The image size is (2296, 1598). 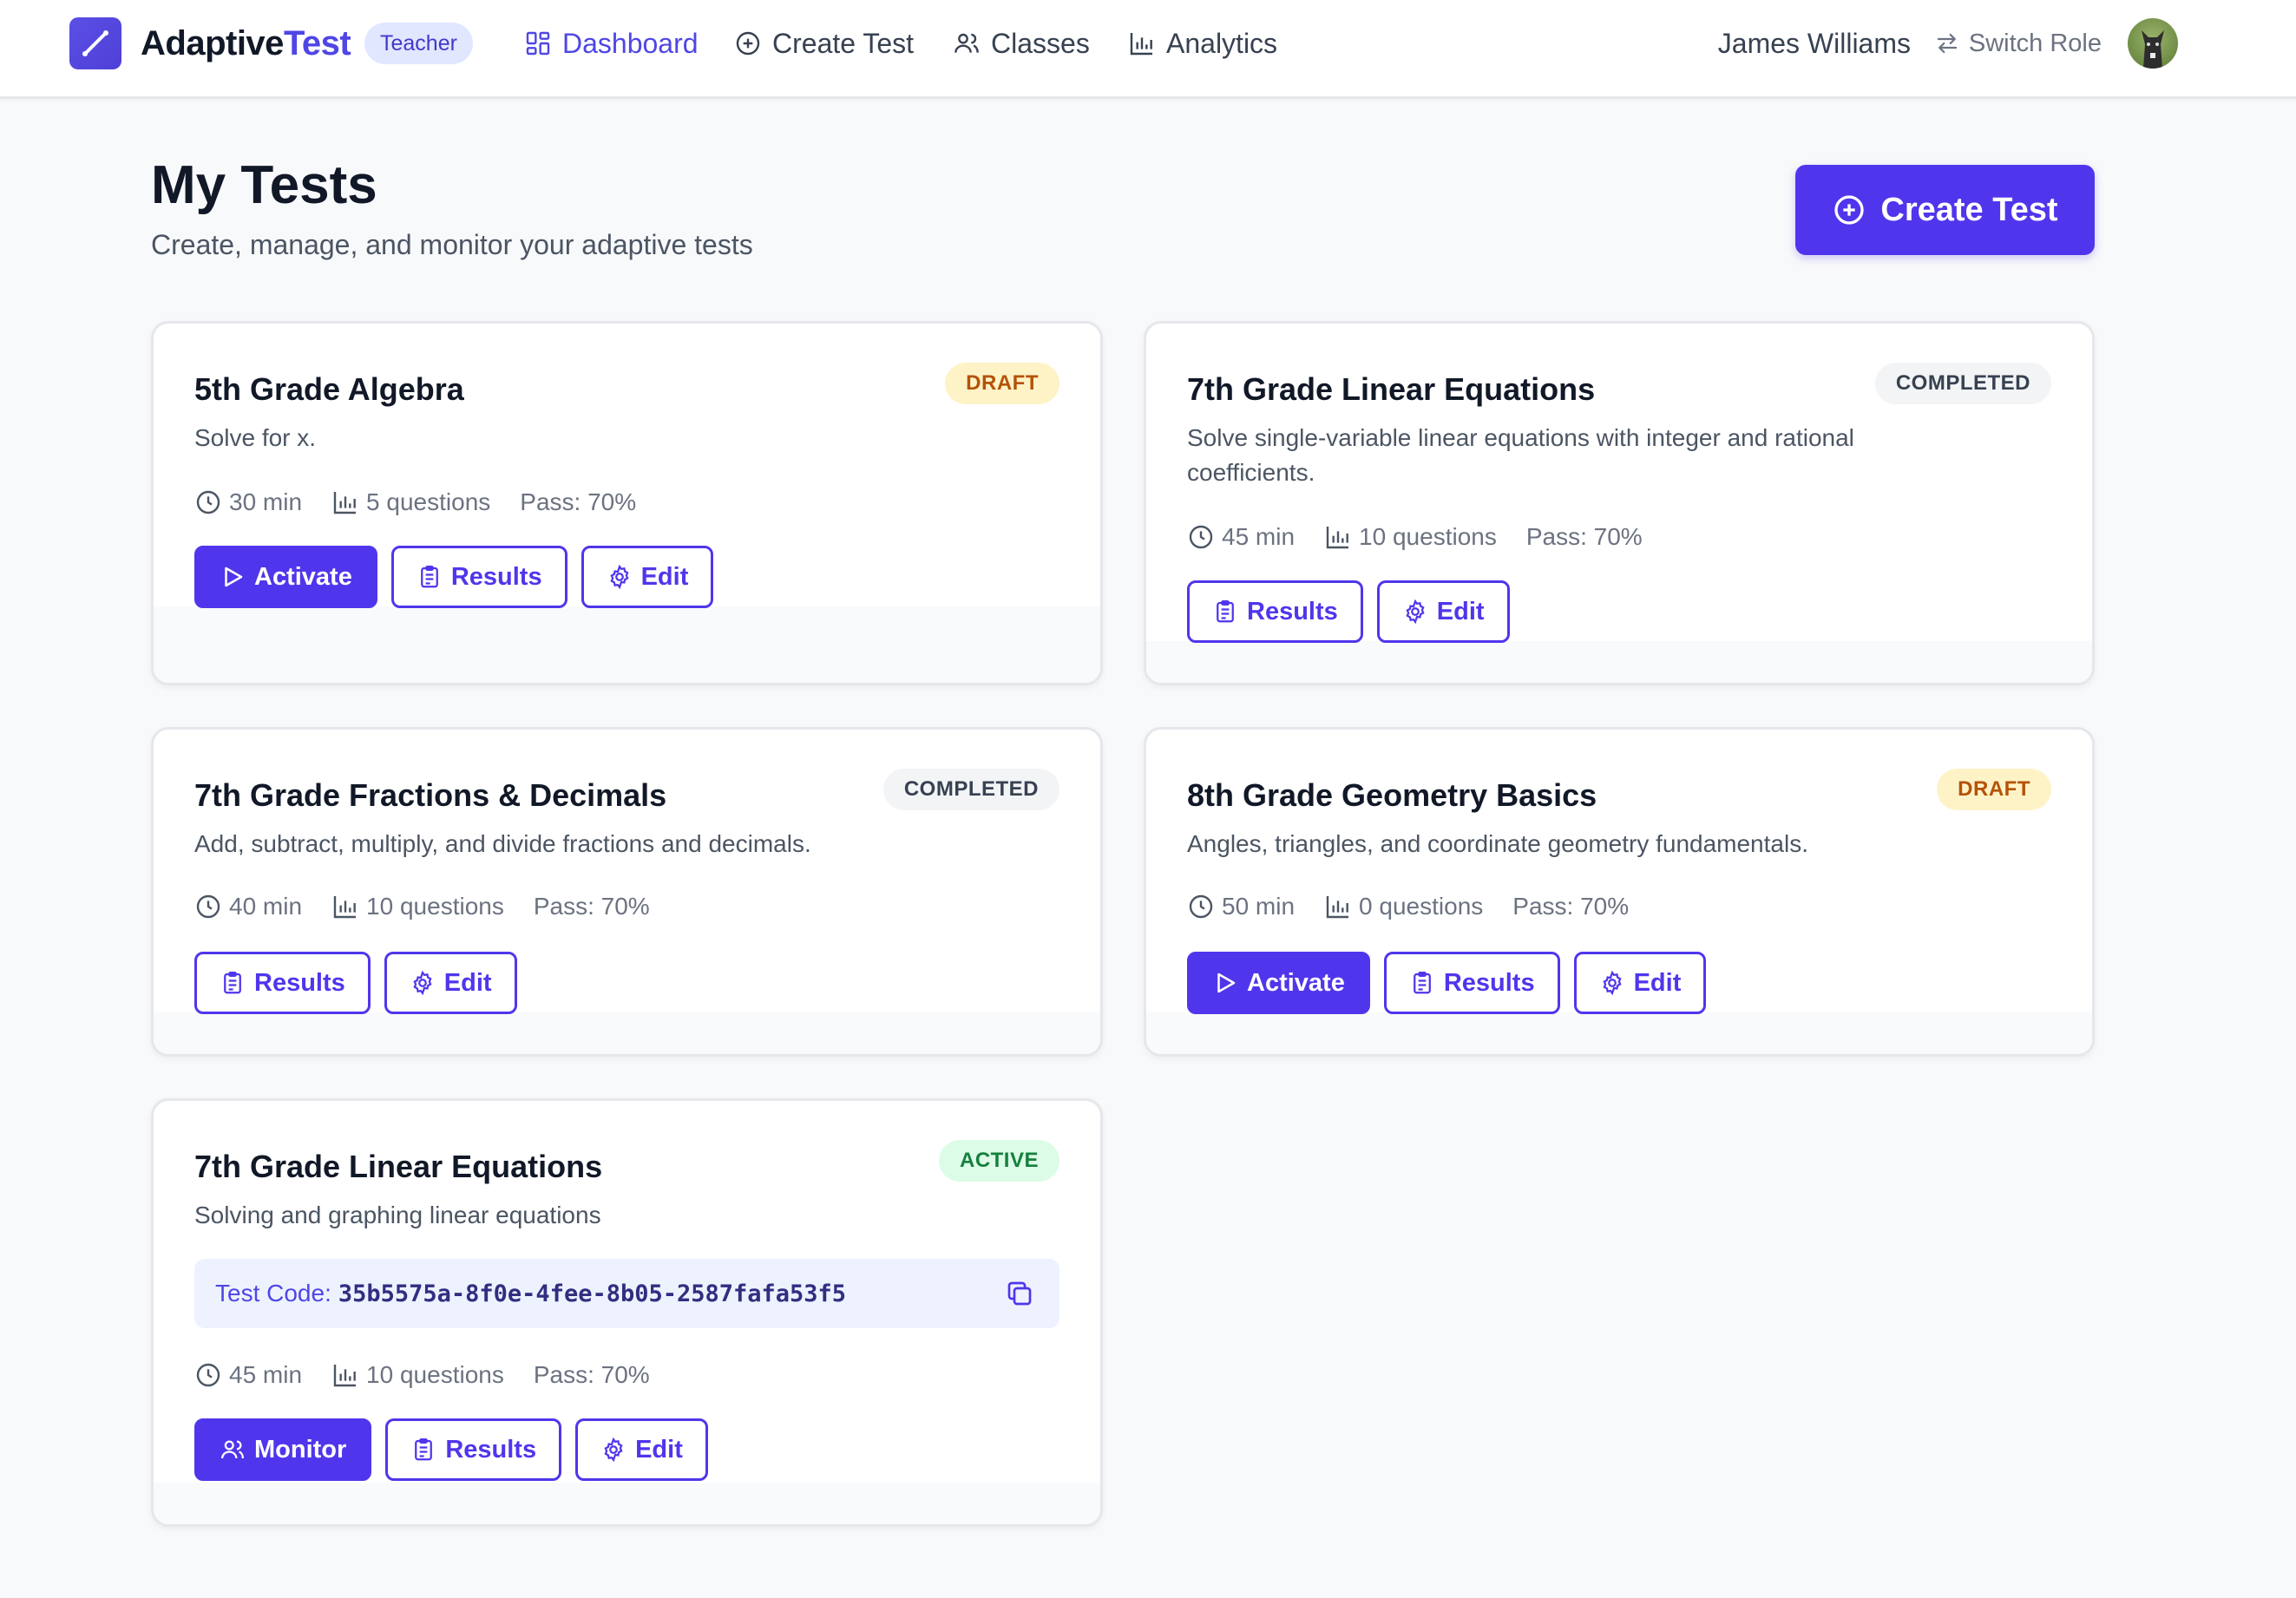 What do you see at coordinates (824, 43) in the screenshot?
I see `nav-create-test: Create Test` at bounding box center [824, 43].